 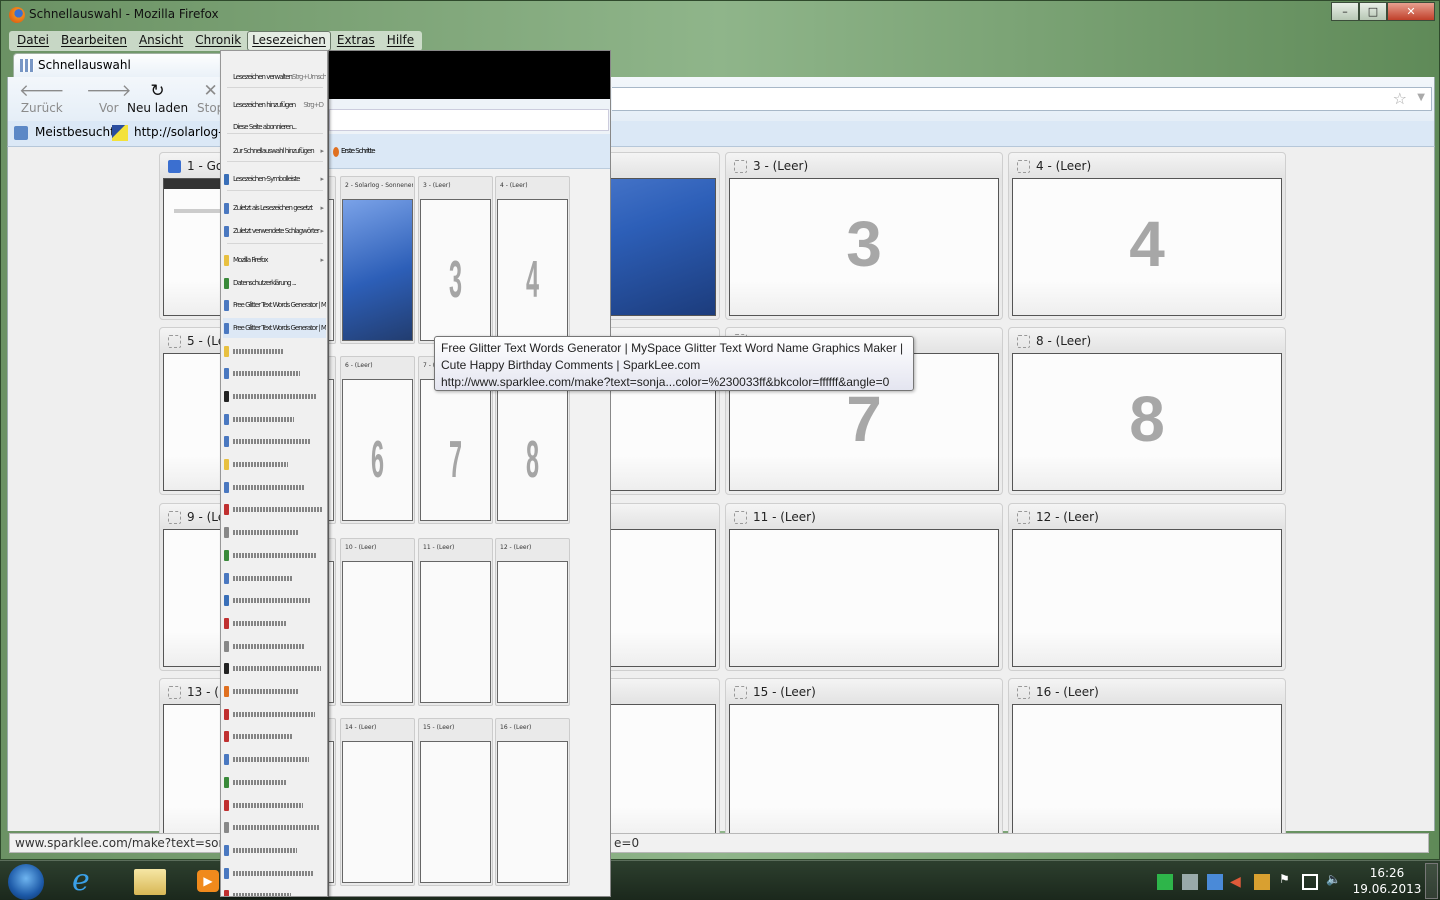 I want to click on tile-label: 16 - (Leer), so click(x=1067, y=692).